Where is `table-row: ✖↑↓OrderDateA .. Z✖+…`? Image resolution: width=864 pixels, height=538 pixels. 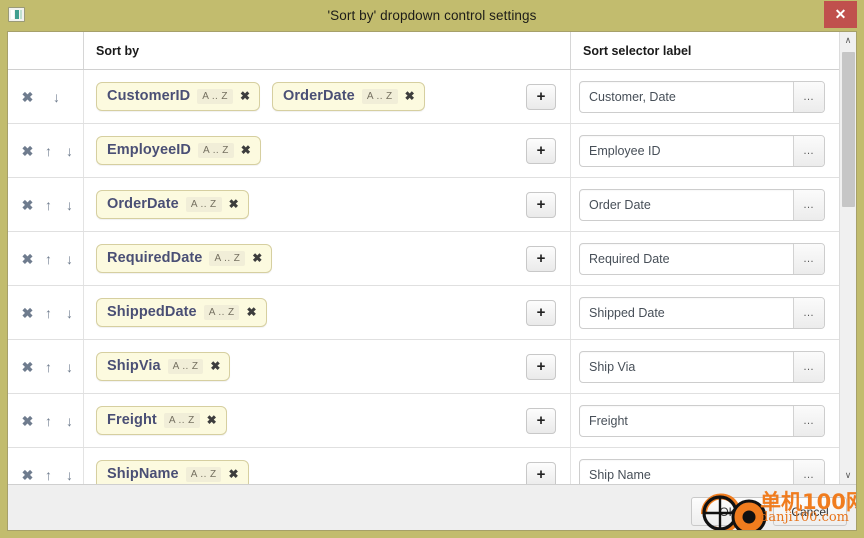 table-row: ✖↑↓OrderDateA .. Z✖+… is located at coordinates (423, 205).